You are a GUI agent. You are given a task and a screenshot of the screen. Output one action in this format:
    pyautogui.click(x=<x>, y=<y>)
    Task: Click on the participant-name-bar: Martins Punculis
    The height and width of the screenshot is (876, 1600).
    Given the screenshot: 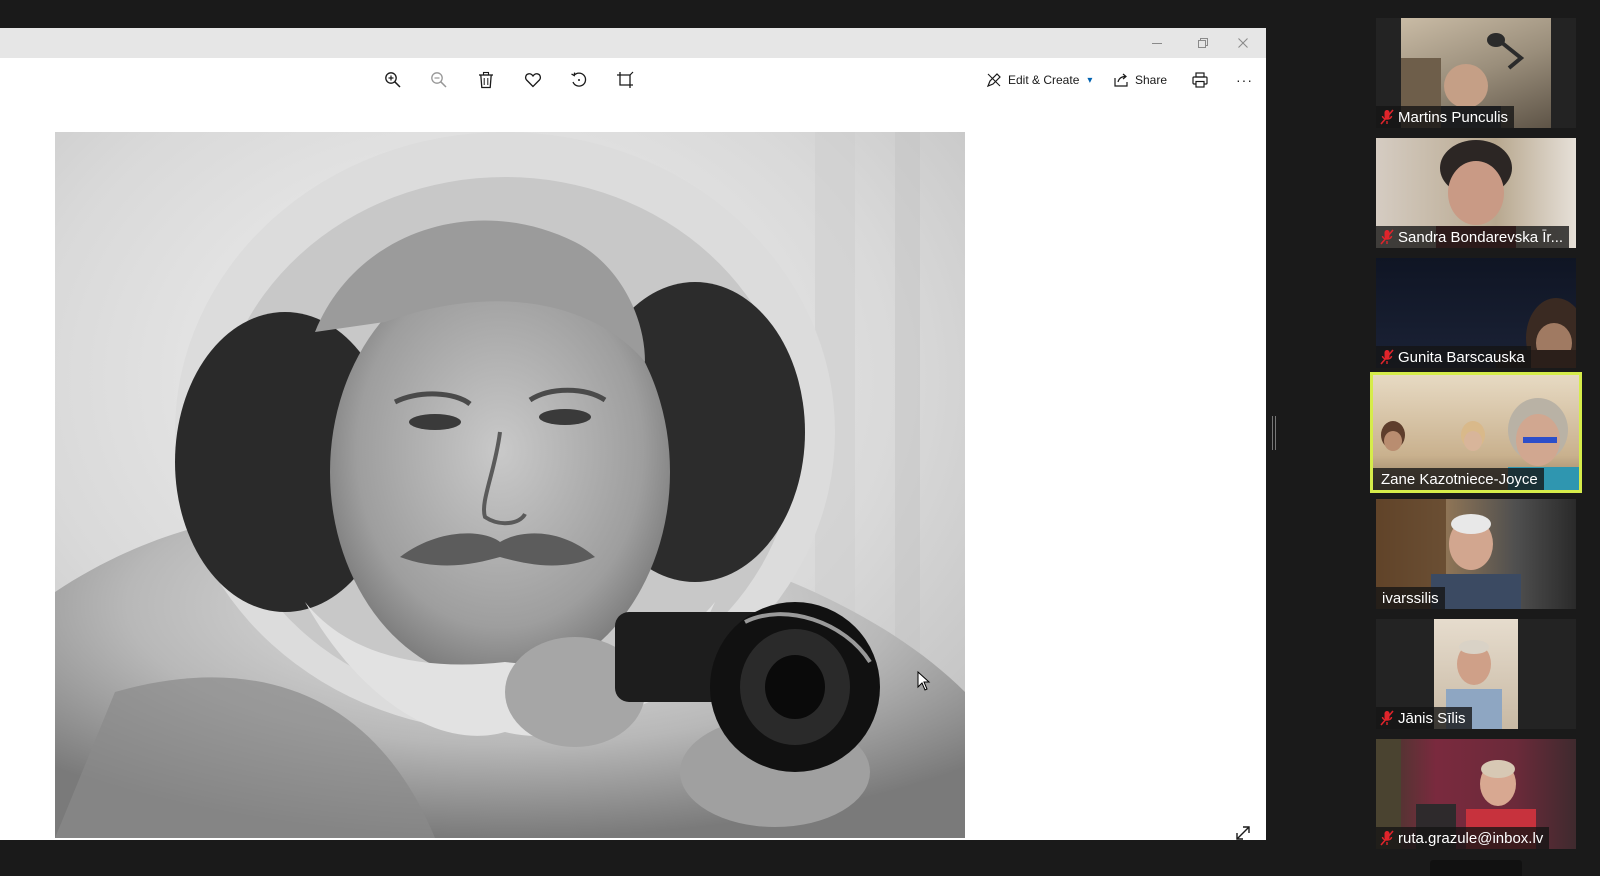 What is the action you would take?
    pyautogui.click(x=1445, y=117)
    